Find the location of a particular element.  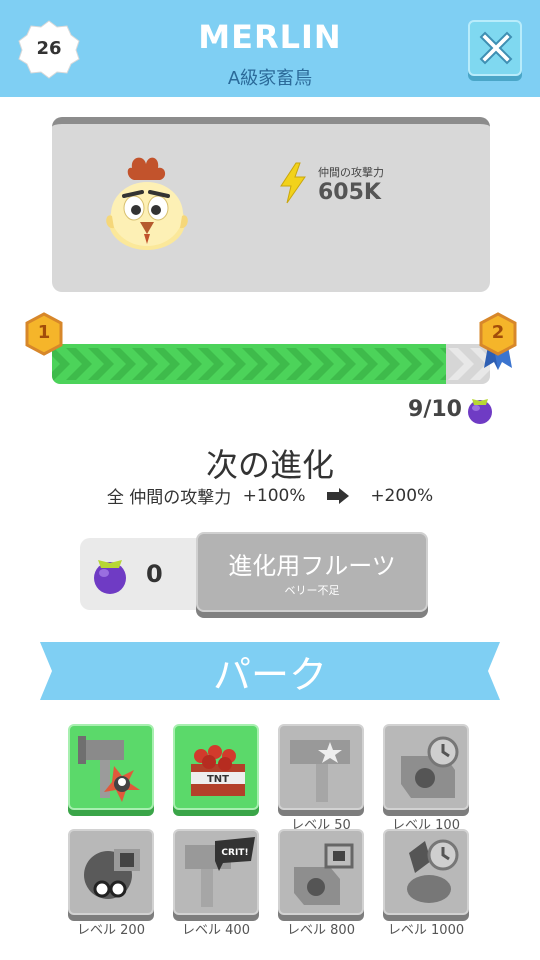

perk-tile-speaker is located at coordinates (321, 872).